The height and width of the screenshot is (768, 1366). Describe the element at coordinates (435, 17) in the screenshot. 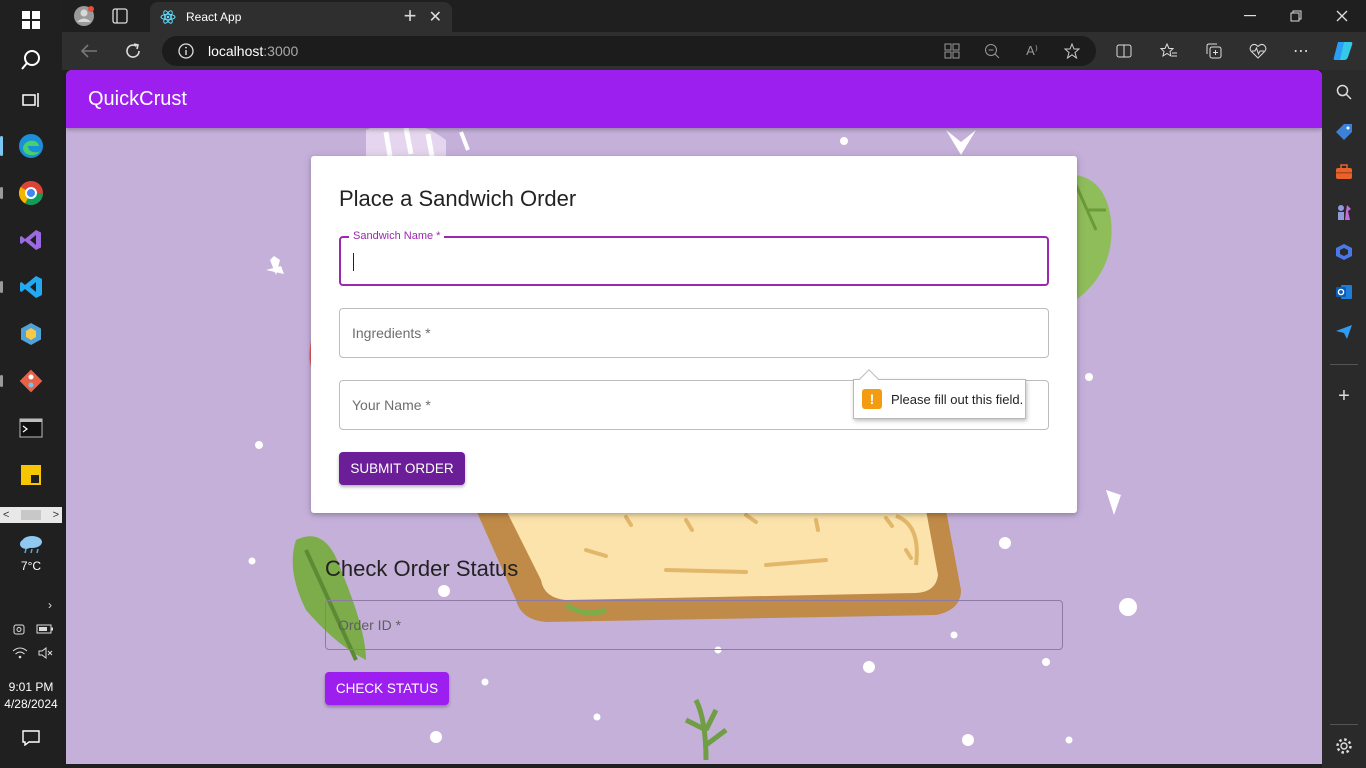

I see `close-tab-icon: ✕` at that location.